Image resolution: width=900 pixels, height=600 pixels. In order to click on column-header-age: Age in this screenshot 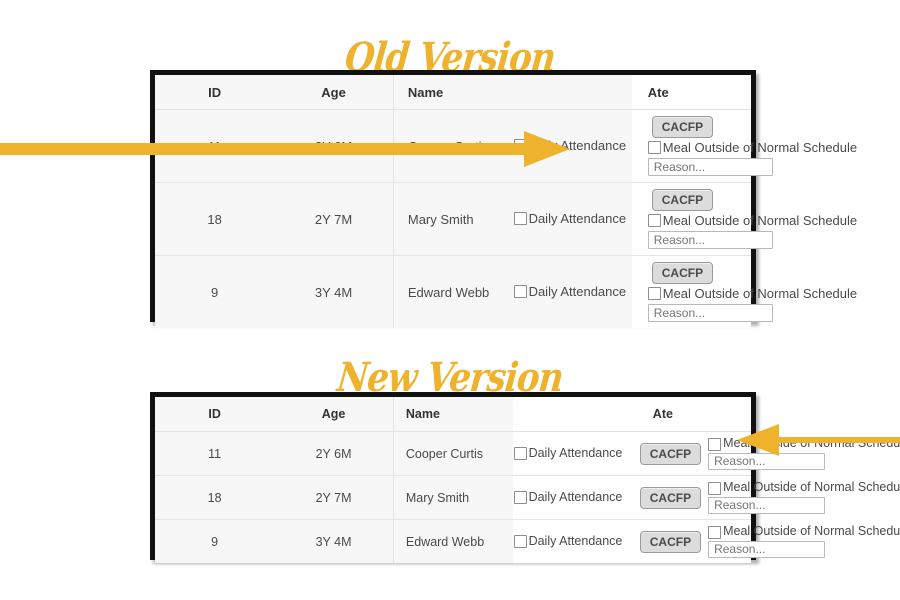, I will do `click(334, 414)`.